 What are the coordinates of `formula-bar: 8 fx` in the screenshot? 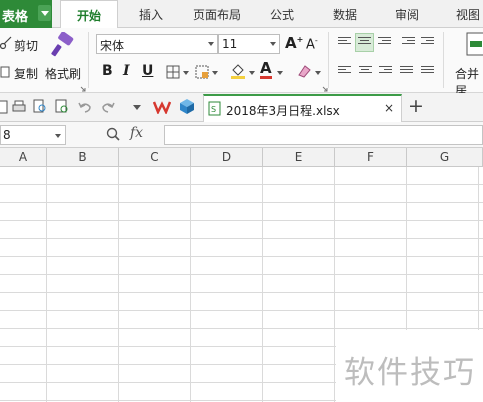 It's located at (241, 135).